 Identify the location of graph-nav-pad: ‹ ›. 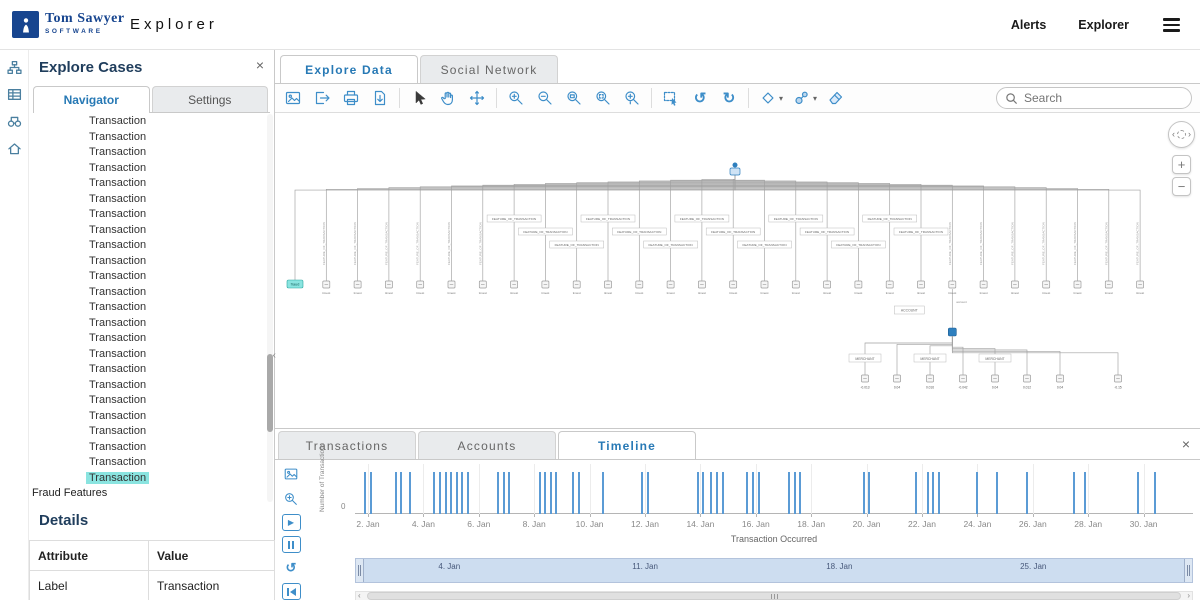
(1181, 134).